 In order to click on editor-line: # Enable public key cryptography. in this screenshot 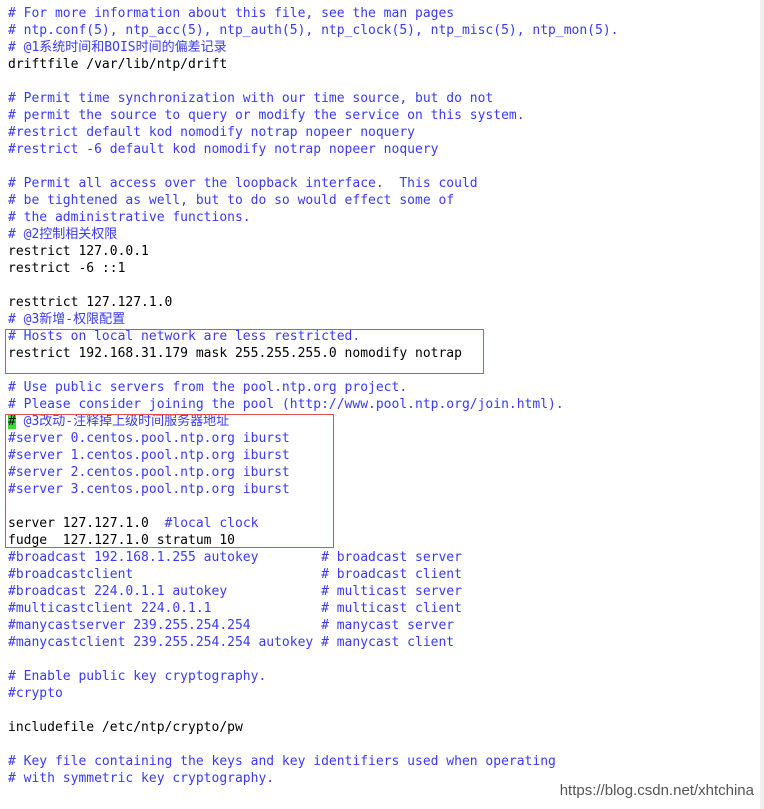, I will do `click(137, 676)`.